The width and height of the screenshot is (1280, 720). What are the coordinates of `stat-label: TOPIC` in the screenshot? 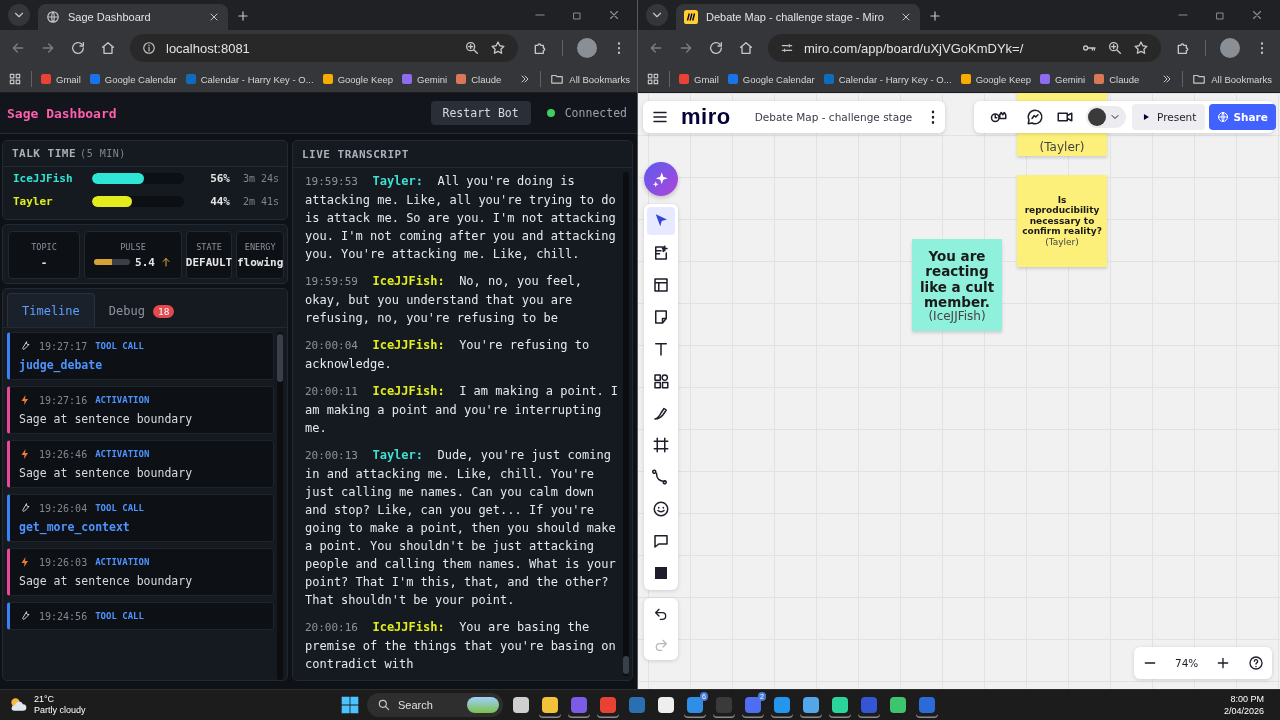 It's located at (44, 246).